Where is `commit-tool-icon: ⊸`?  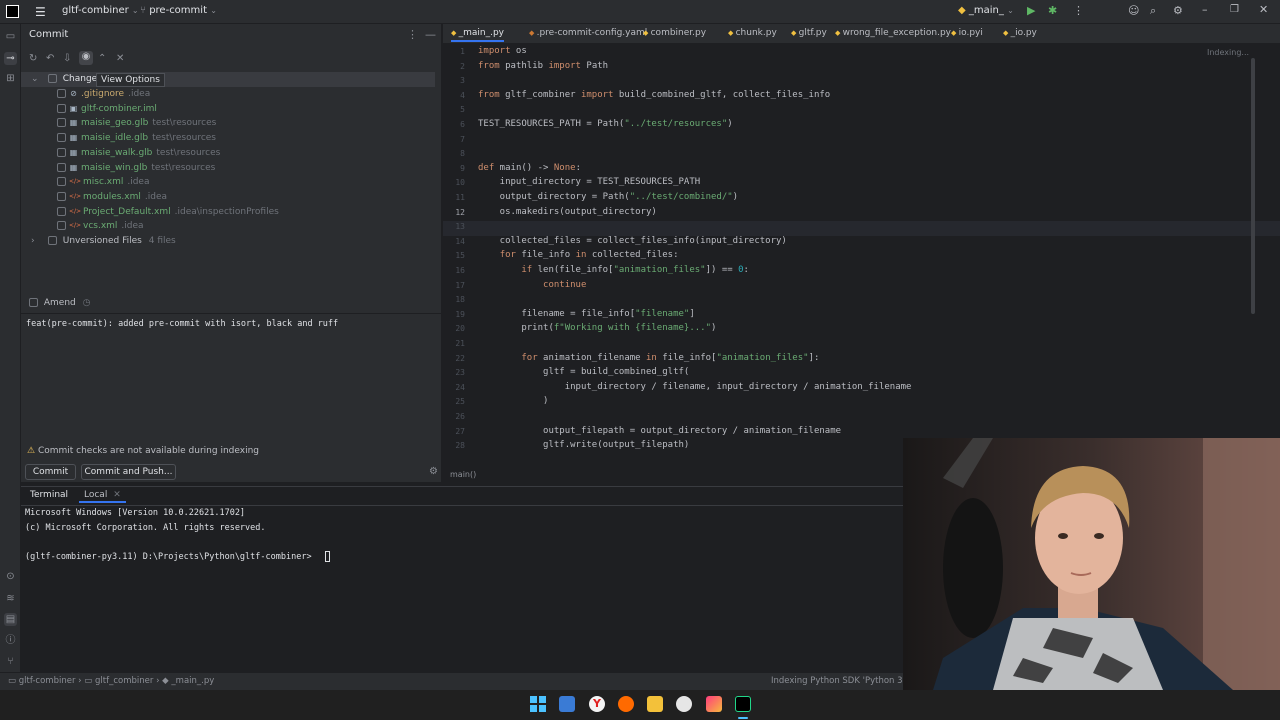 commit-tool-icon: ⊸ is located at coordinates (10, 58).